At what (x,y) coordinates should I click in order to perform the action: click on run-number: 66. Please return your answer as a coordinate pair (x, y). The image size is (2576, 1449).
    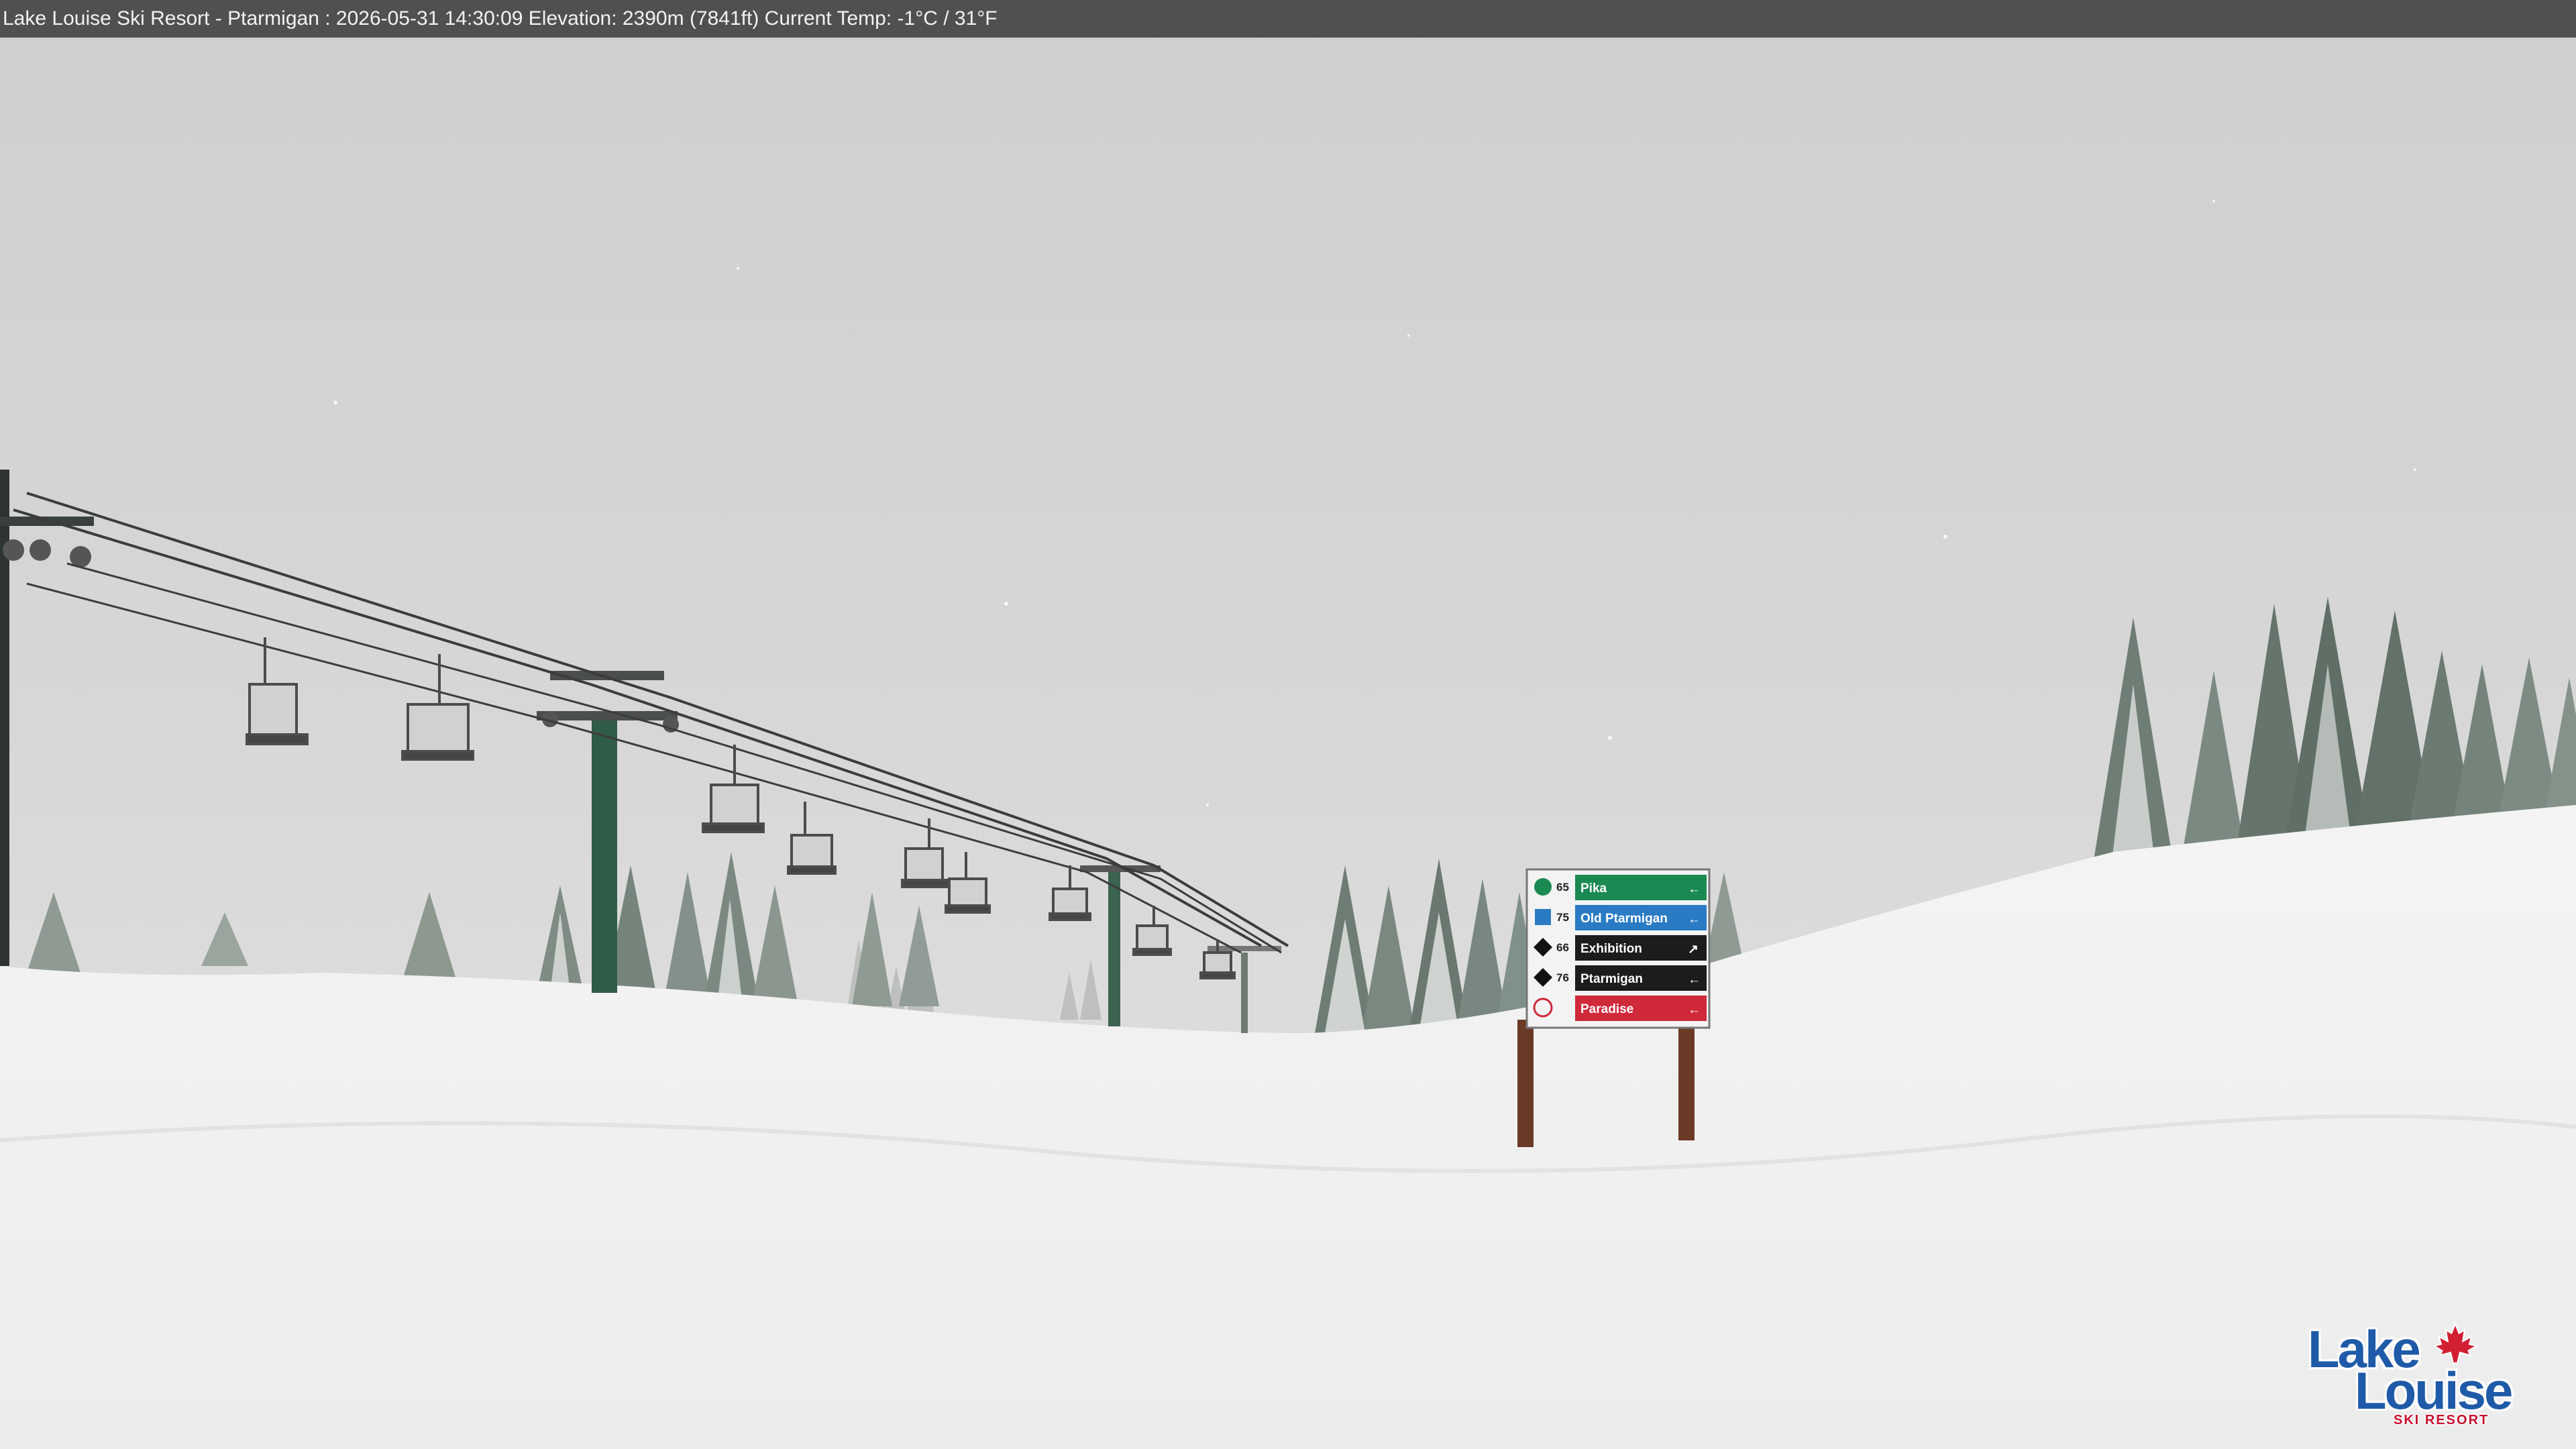
    Looking at the image, I should click on (1562, 947).